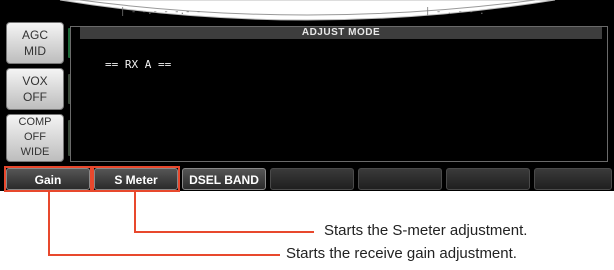 The image size is (614, 270). I want to click on agc-button: AGC MID, so click(35, 43).